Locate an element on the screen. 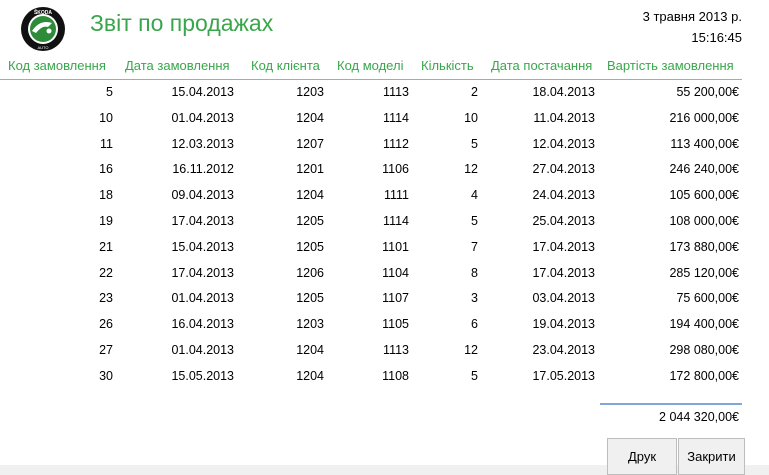 This screenshot has width=769, height=475. model-id-cell: 1105 is located at coordinates (395, 324).